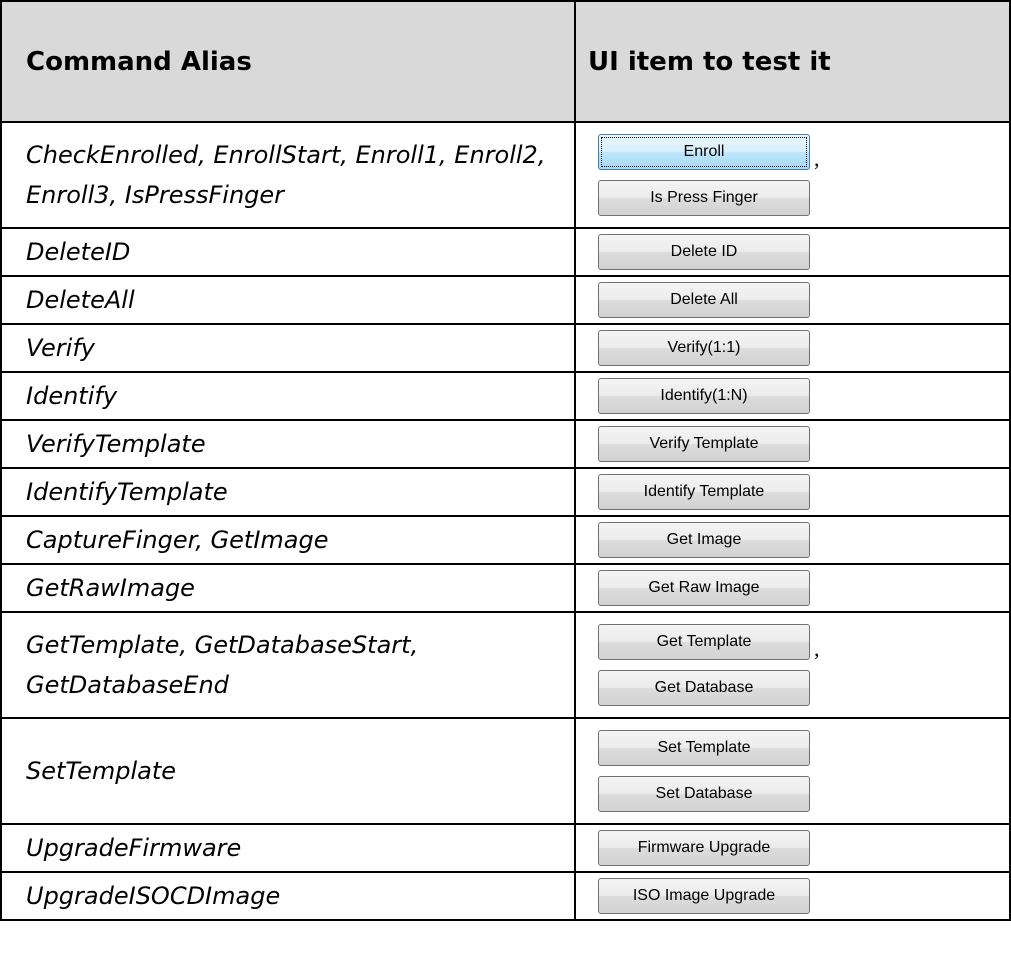 This screenshot has width=1011, height=959. What do you see at coordinates (704, 794) in the screenshot?
I see `set-database-button: Set Database` at bounding box center [704, 794].